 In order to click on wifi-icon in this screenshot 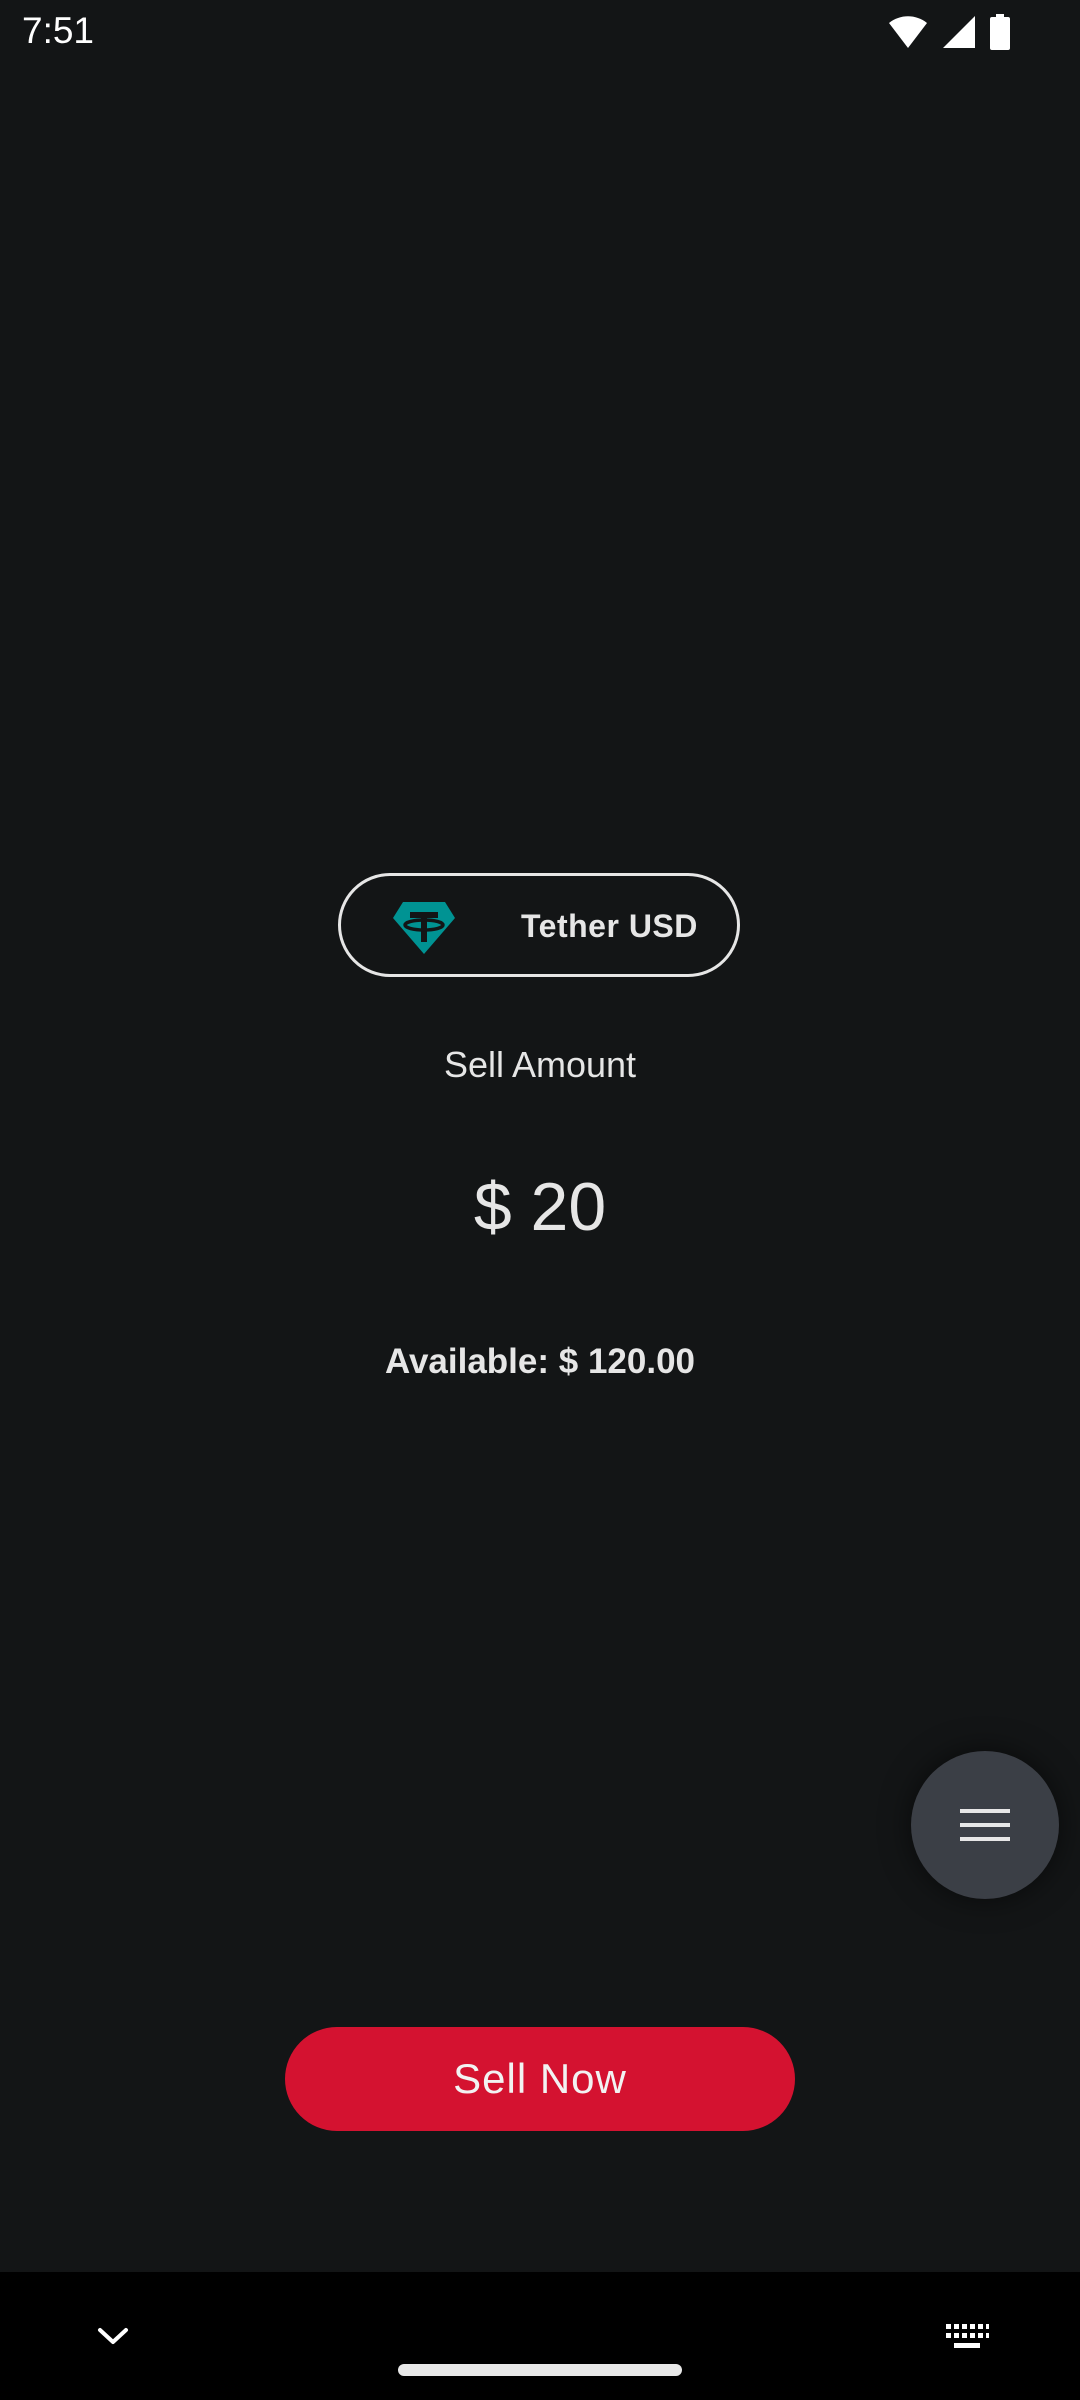, I will do `click(908, 34)`.